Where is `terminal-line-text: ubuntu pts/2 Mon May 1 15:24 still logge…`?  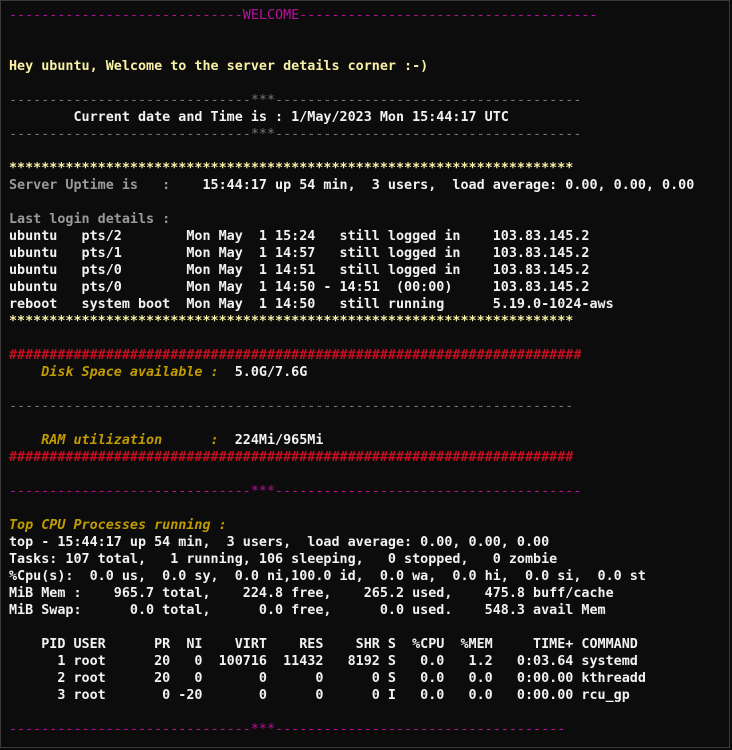
terminal-line-text: ubuntu pts/2 Mon May 1 15:24 still logge… is located at coordinates (299, 236).